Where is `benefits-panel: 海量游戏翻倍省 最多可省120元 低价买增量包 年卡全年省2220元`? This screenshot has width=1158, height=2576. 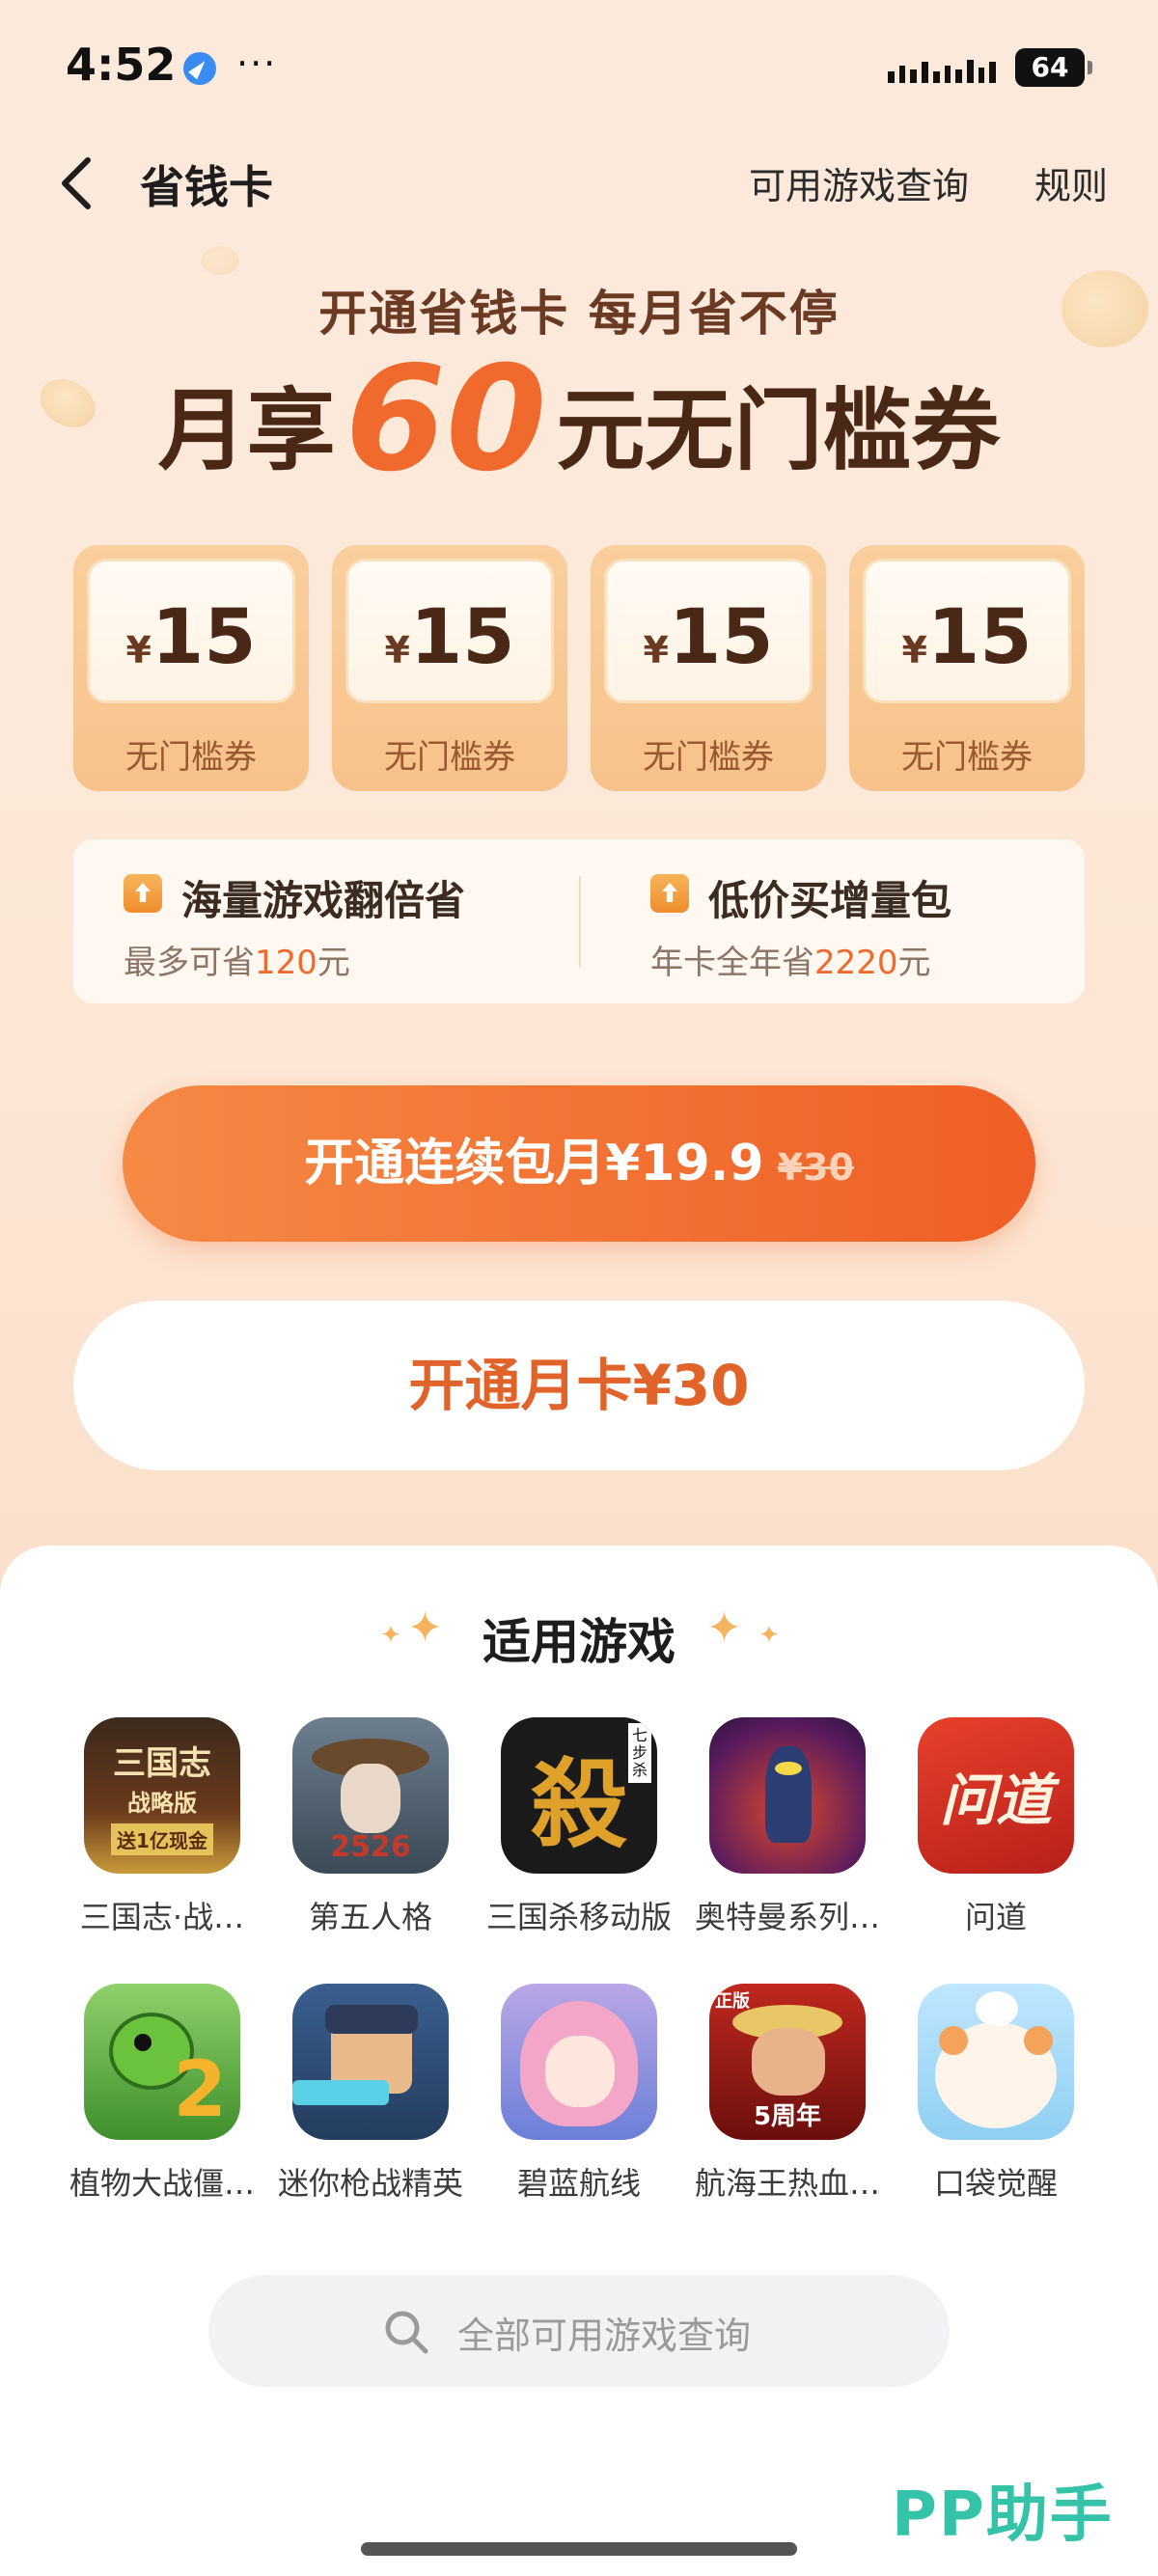
benefits-panel: 海量游戏翻倍省 最多可省120元 低价买增量包 年卡全年省2220元 is located at coordinates (579, 921).